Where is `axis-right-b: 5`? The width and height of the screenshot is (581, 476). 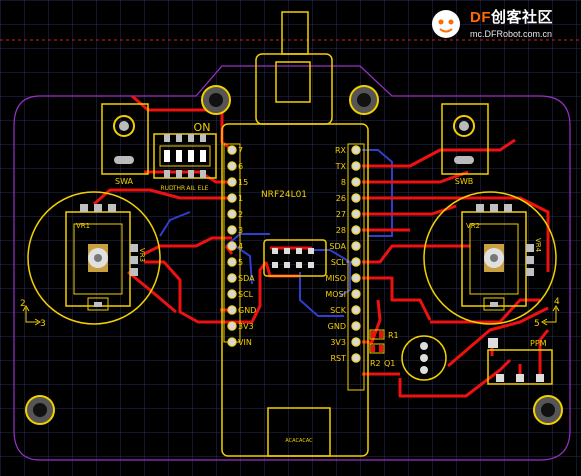
axis-right-b: 5 is located at coordinates (537, 324).